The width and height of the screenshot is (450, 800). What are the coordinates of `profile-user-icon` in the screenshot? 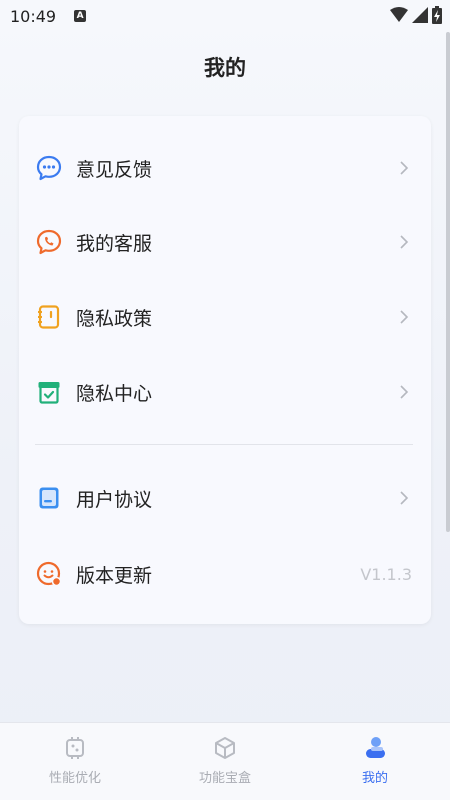 It's located at (375, 747).